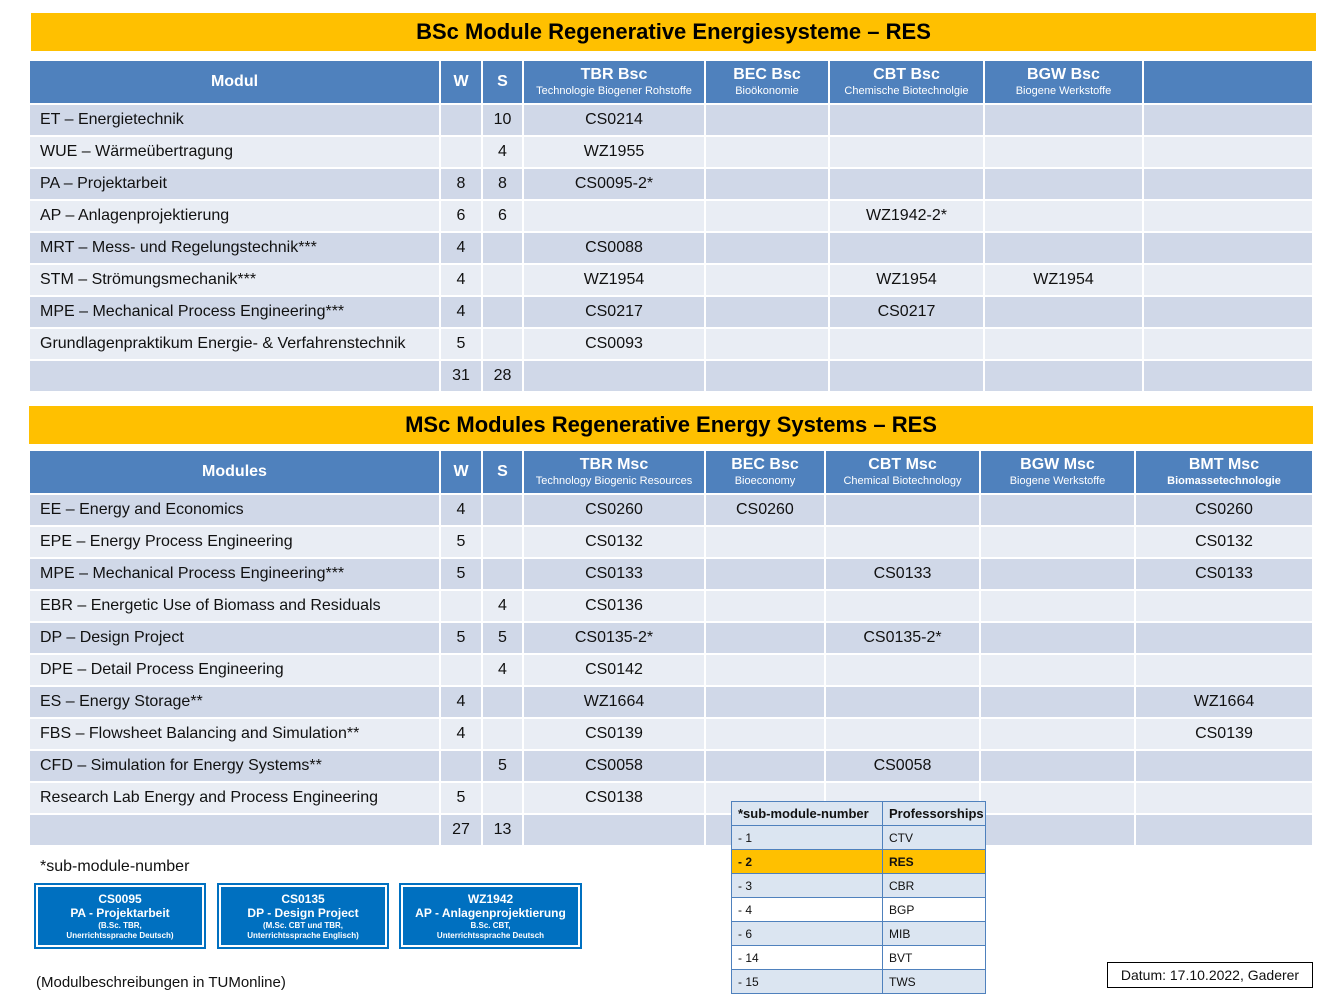  Describe the element at coordinates (767, 74) in the screenshot. I see `header-main: BEC Bsc` at that location.